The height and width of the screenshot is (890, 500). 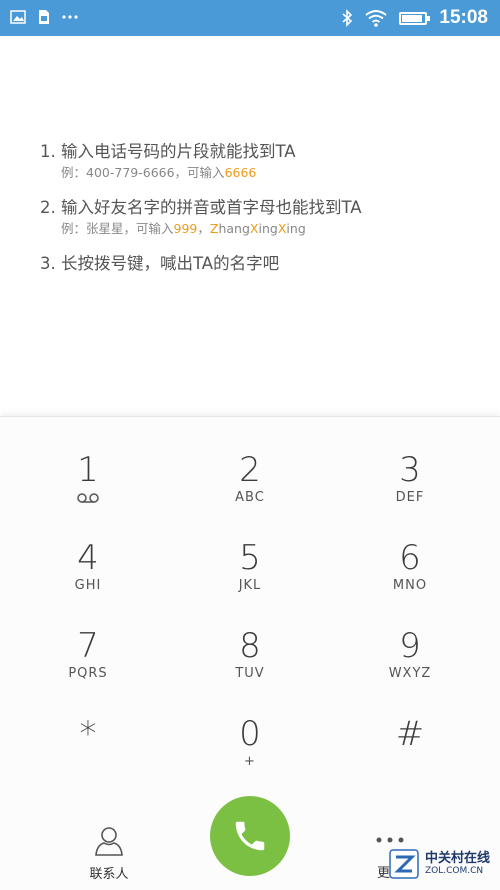 I want to click on sim-card-icon, so click(x=44, y=17).